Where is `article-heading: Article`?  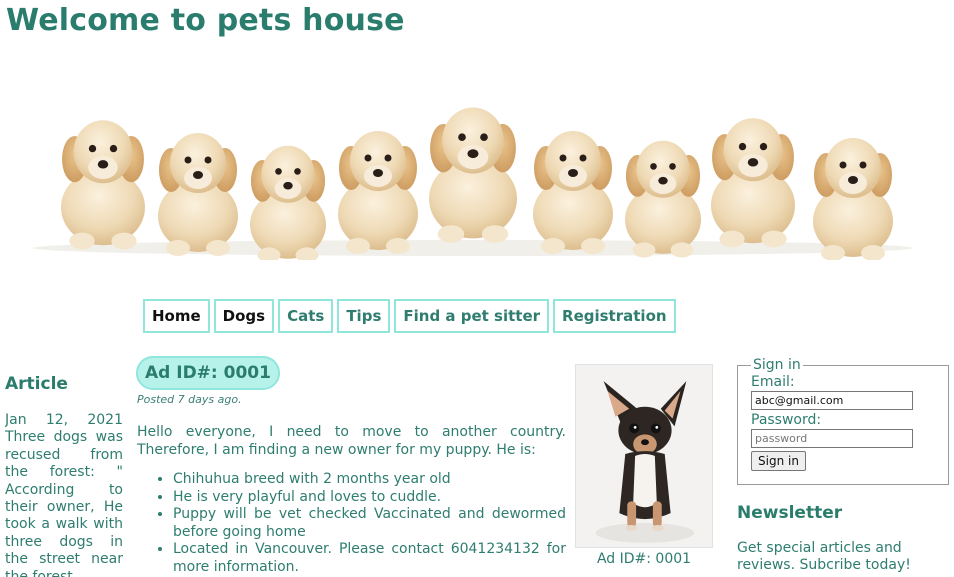 article-heading: Article is located at coordinates (36, 384).